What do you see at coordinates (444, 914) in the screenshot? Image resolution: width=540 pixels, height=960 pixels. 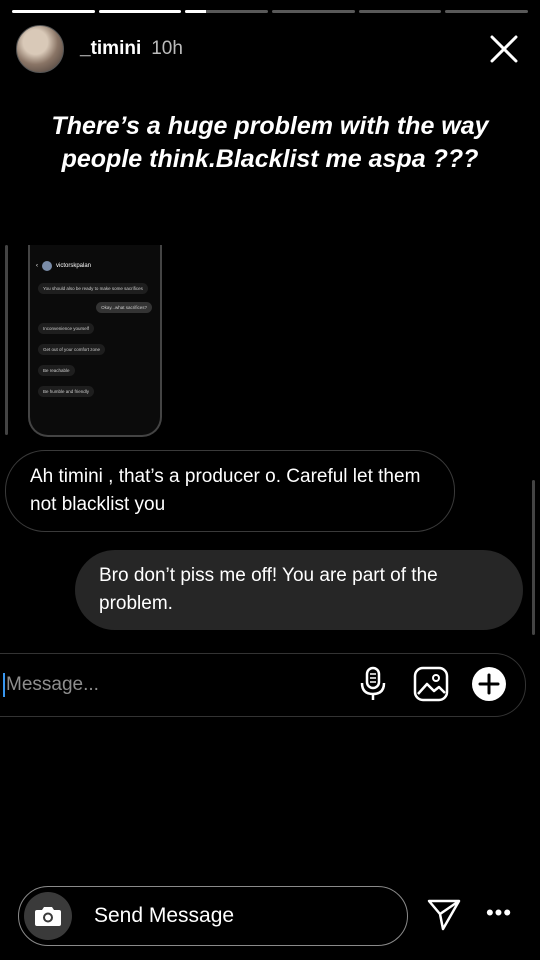 I see `share-icon` at bounding box center [444, 914].